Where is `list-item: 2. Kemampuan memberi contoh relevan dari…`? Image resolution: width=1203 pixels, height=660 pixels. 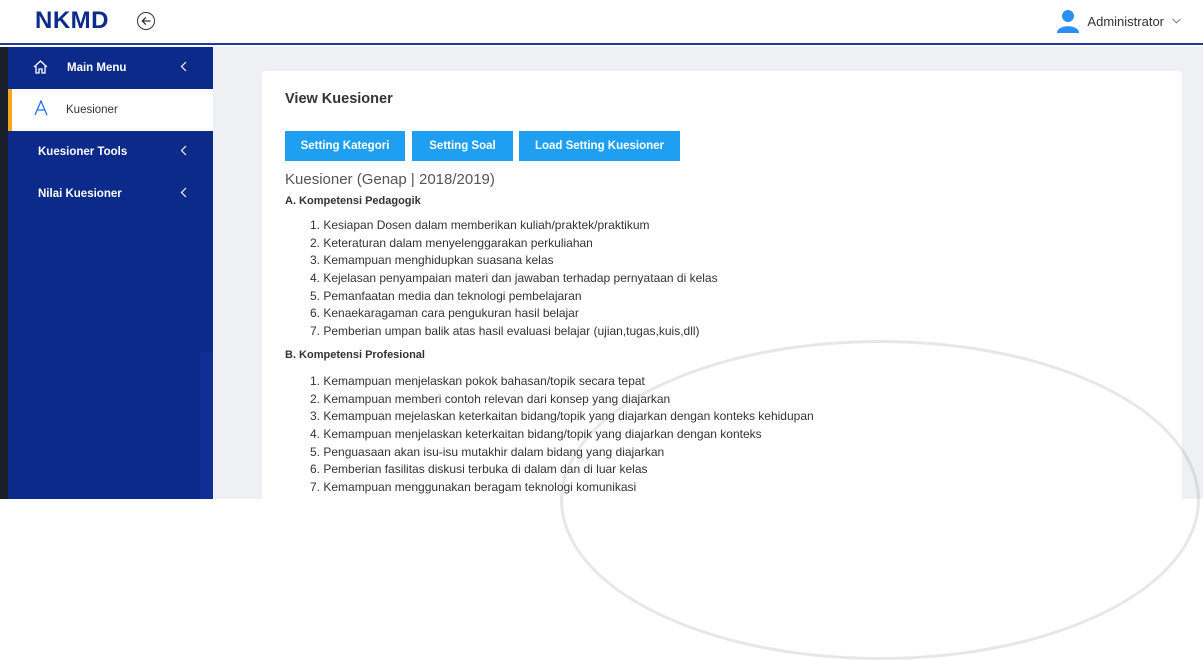
list-item: 2. Kemampuan memberi contoh relevan dari… is located at coordinates (490, 398).